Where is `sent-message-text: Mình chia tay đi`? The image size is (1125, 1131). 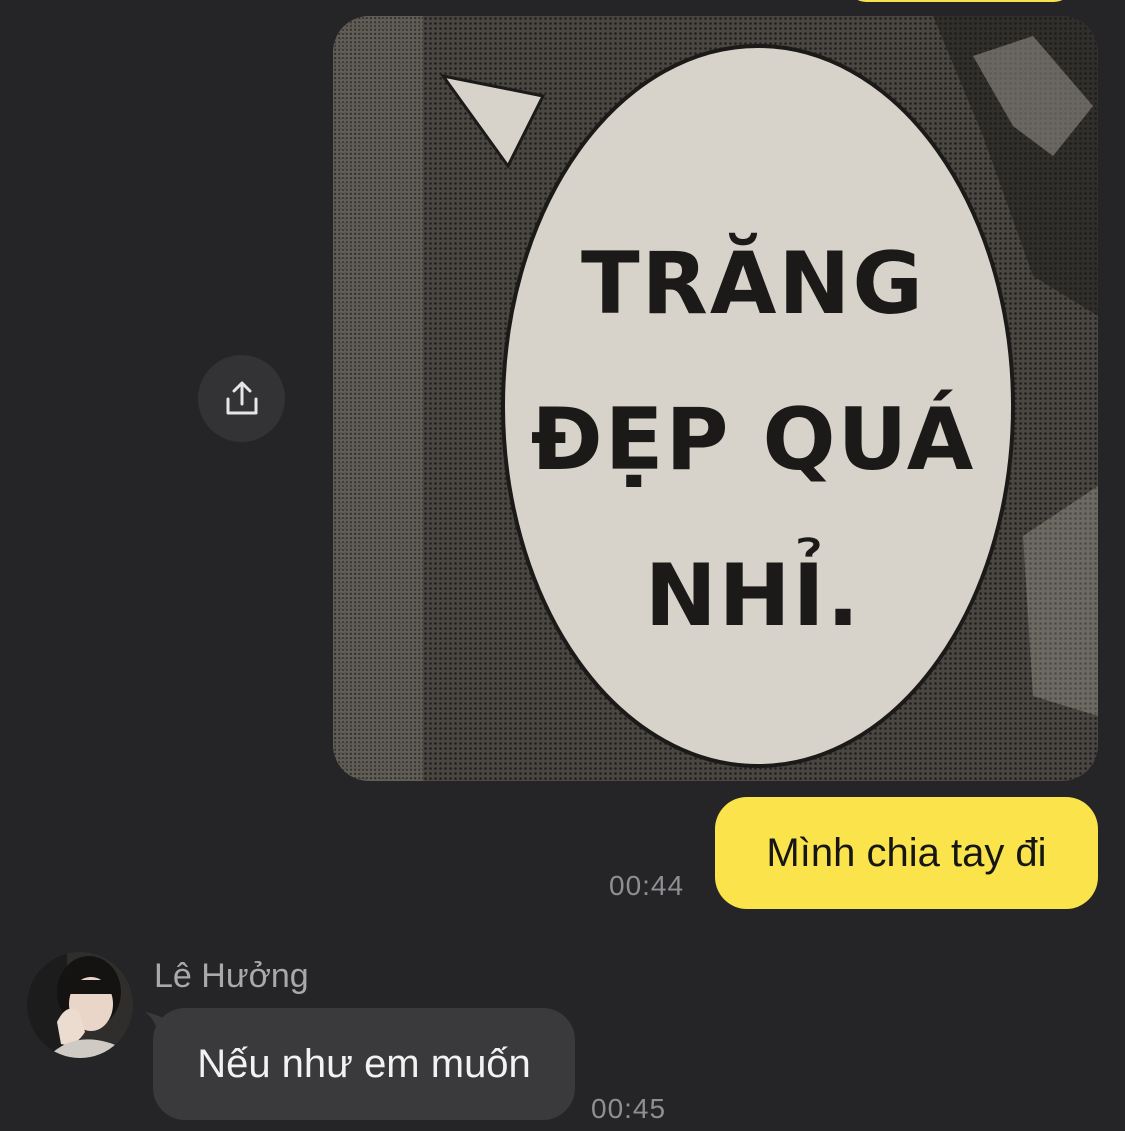
sent-message-text: Mình chia tay đi is located at coordinates (906, 852).